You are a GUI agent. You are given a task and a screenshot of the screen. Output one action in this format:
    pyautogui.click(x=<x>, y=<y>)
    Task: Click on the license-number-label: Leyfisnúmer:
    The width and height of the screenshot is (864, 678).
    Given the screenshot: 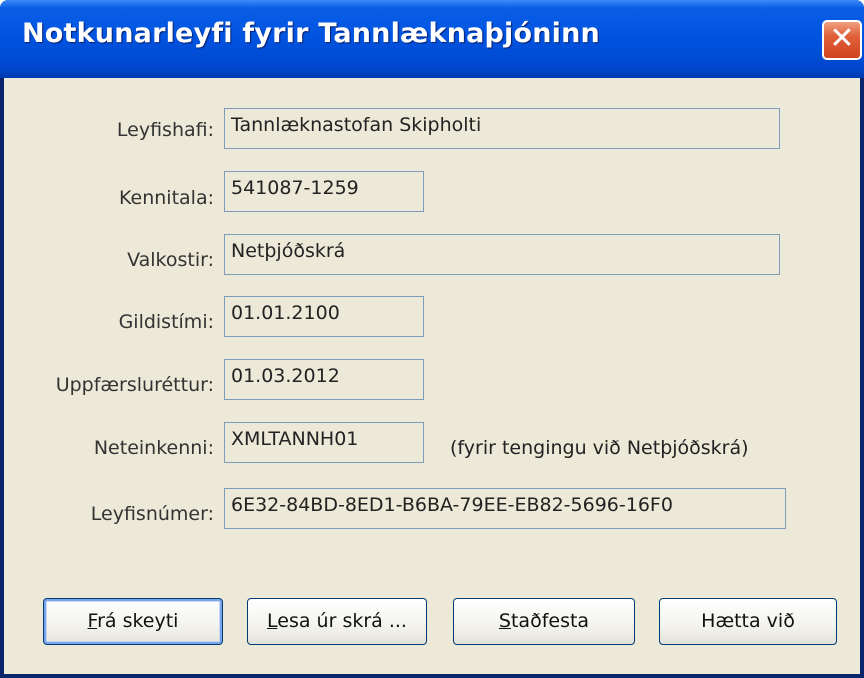 What is the action you would take?
    pyautogui.click(x=152, y=514)
    